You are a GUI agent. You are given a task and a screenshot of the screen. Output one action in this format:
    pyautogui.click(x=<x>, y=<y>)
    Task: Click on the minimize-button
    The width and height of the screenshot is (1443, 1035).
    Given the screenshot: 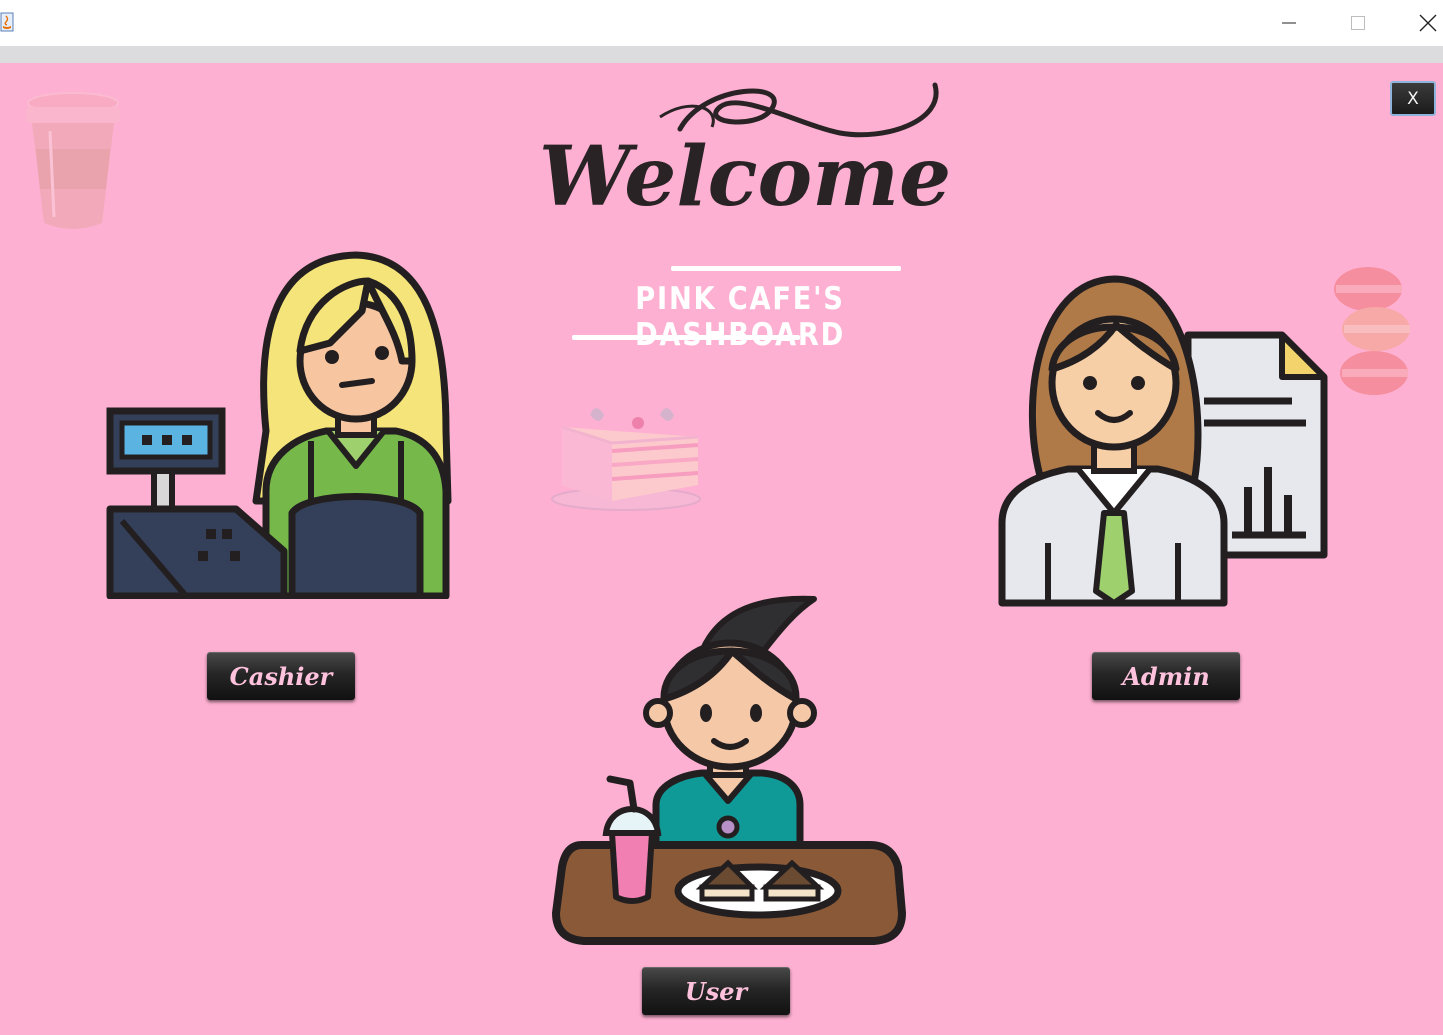 What is the action you would take?
    pyautogui.click(x=1289, y=23)
    